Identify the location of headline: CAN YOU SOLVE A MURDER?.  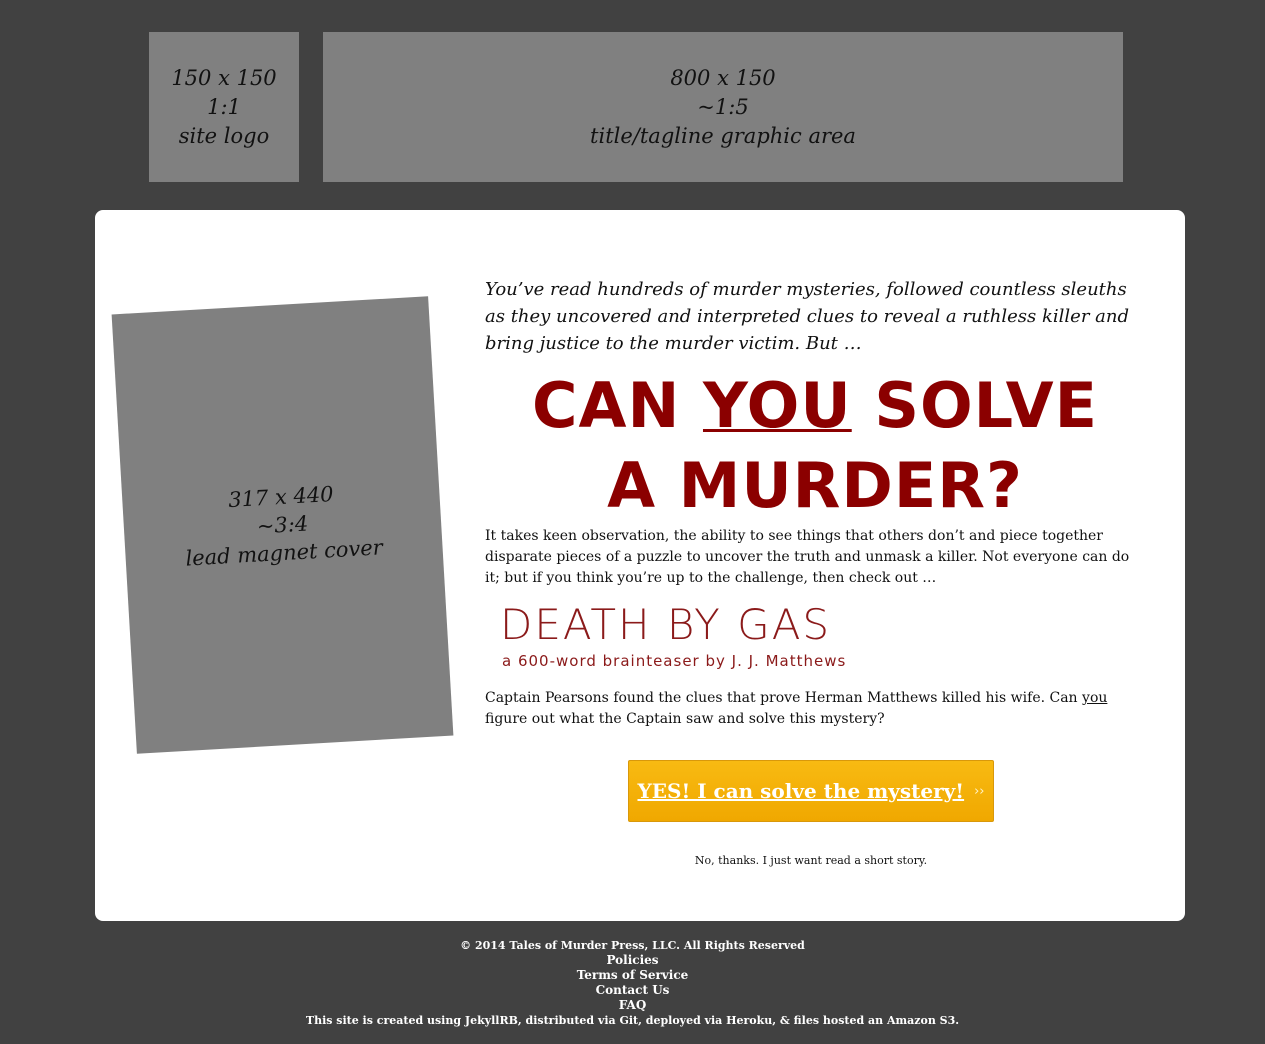
(815, 446).